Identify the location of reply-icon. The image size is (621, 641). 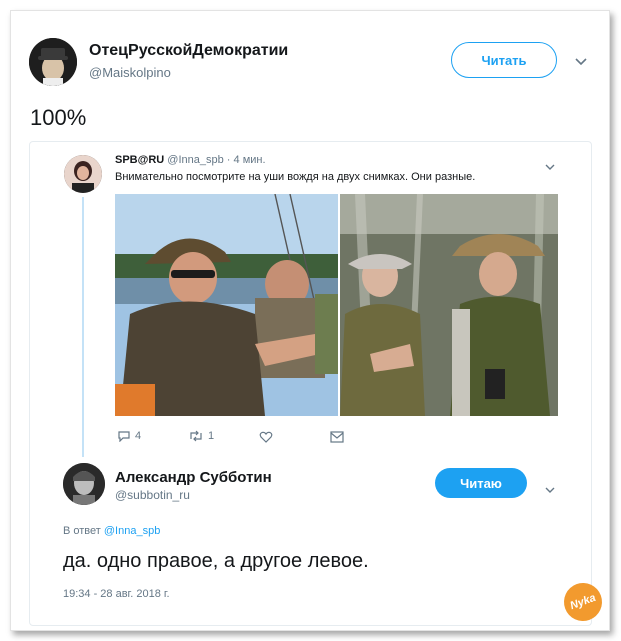
(124, 436).